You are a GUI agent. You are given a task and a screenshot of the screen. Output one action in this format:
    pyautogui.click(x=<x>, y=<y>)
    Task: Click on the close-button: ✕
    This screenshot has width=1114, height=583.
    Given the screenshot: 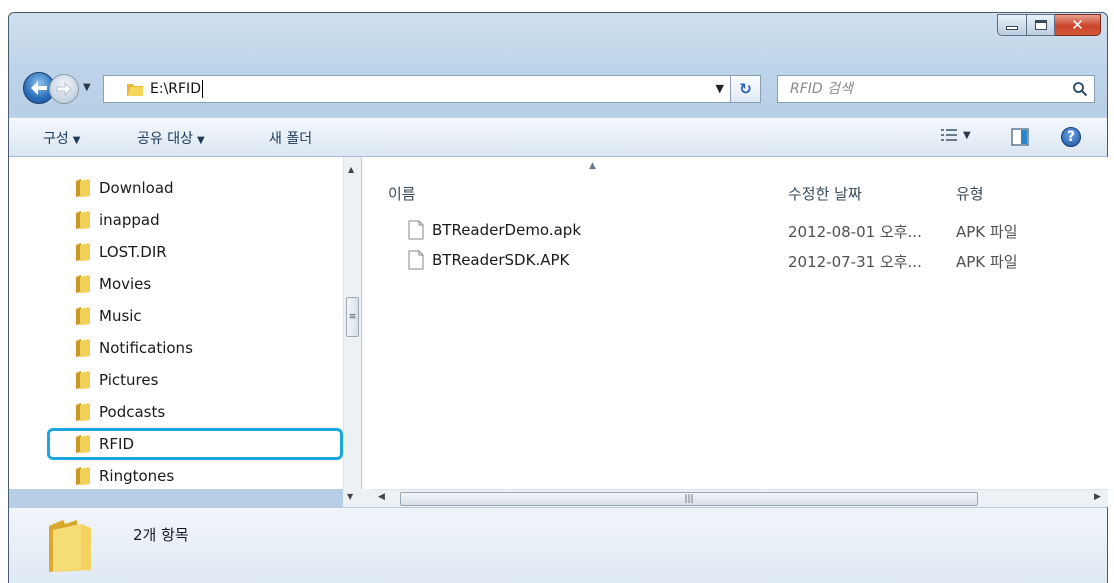 What is the action you would take?
    pyautogui.click(x=1078, y=25)
    